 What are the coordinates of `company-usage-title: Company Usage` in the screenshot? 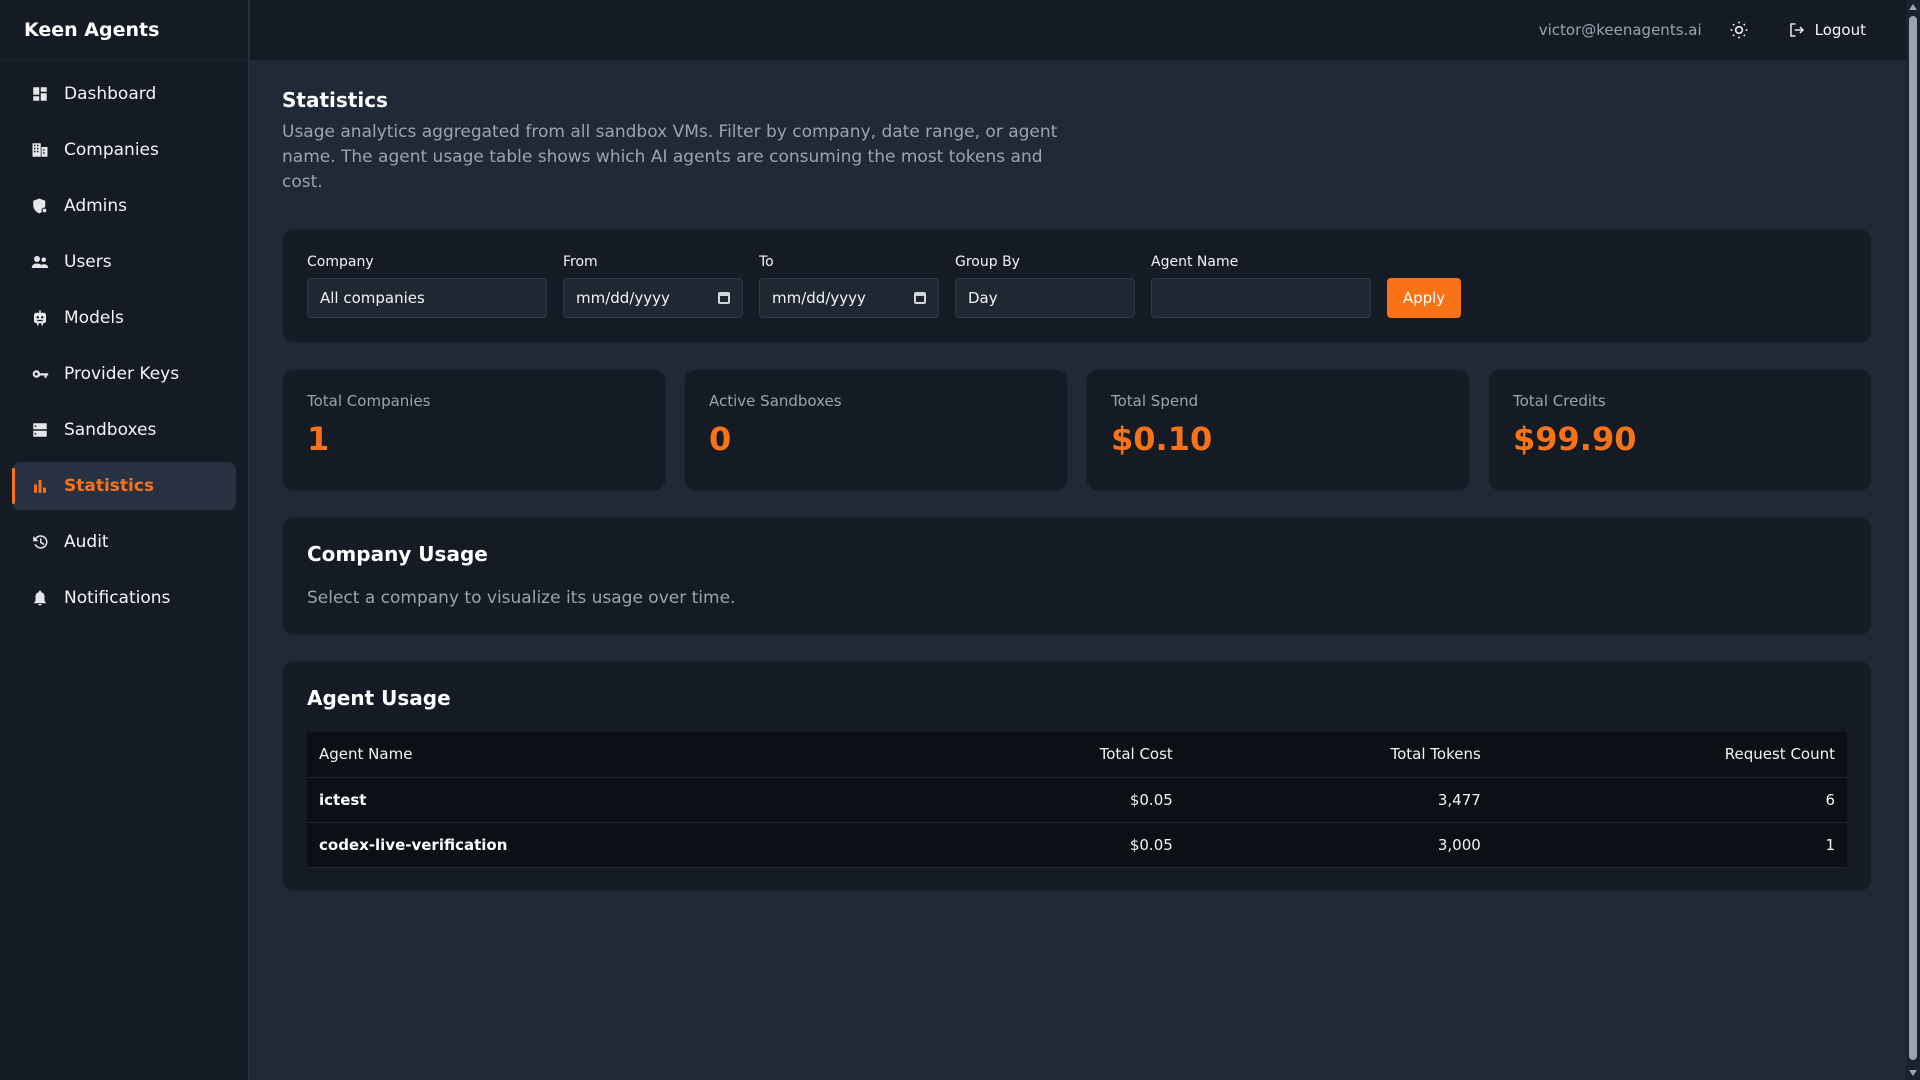 It's located at (397, 554).